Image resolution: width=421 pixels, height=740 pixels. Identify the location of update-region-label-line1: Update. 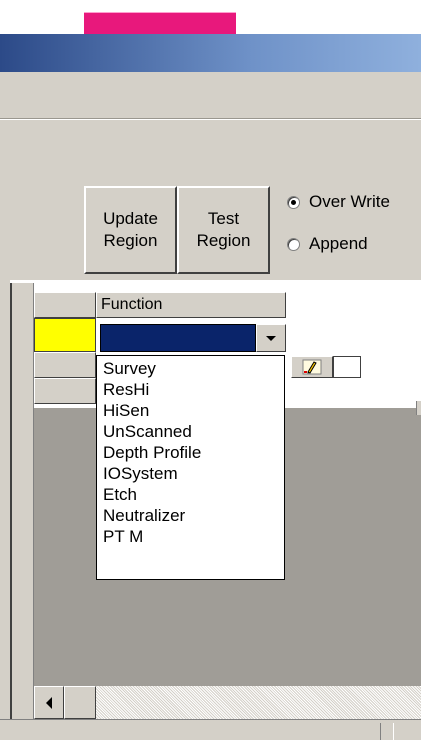
(130, 218).